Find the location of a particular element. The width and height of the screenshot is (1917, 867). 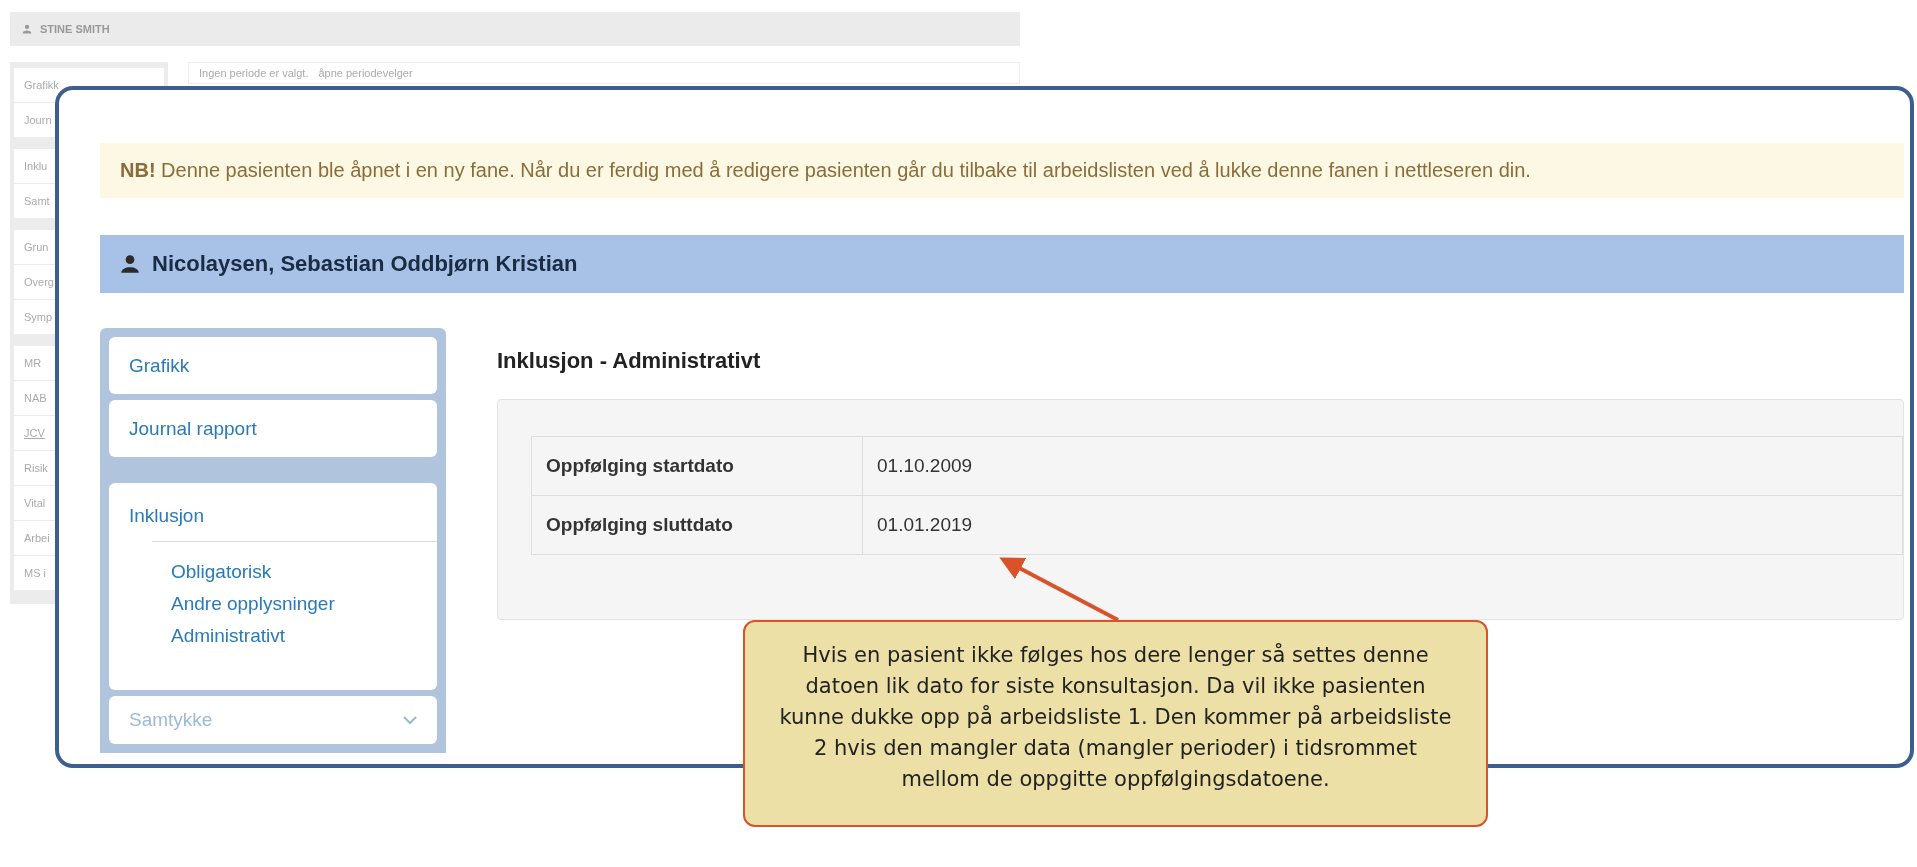

table-cell: 01.10.2009 is located at coordinates (1382, 466).